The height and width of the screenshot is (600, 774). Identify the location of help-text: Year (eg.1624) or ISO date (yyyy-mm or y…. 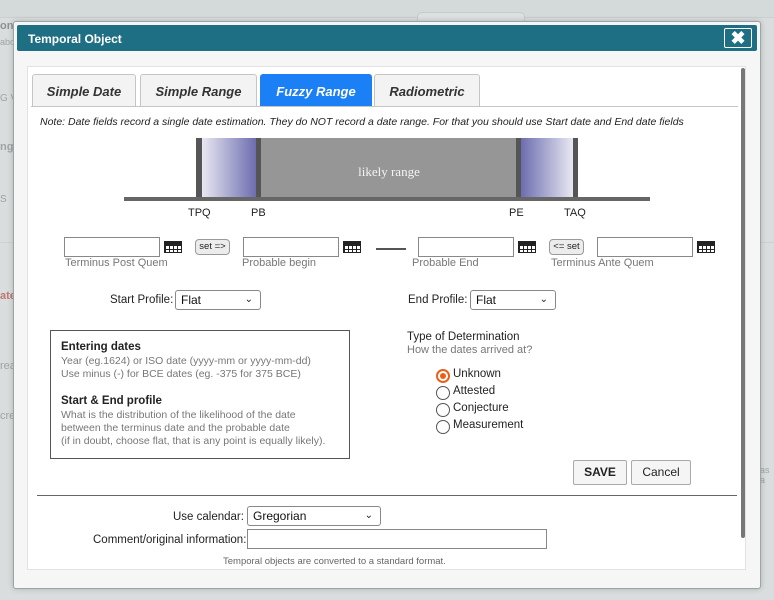
(186, 361).